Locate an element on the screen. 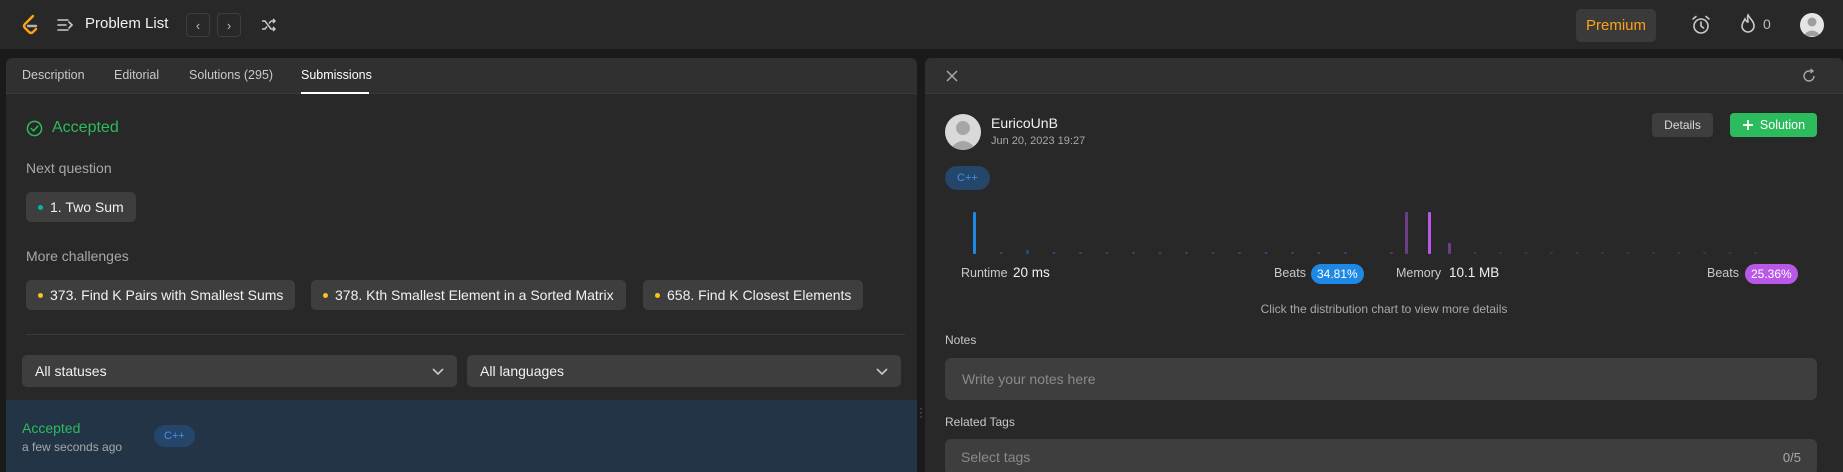  tab-solutions: Solutions (295) is located at coordinates (231, 75).